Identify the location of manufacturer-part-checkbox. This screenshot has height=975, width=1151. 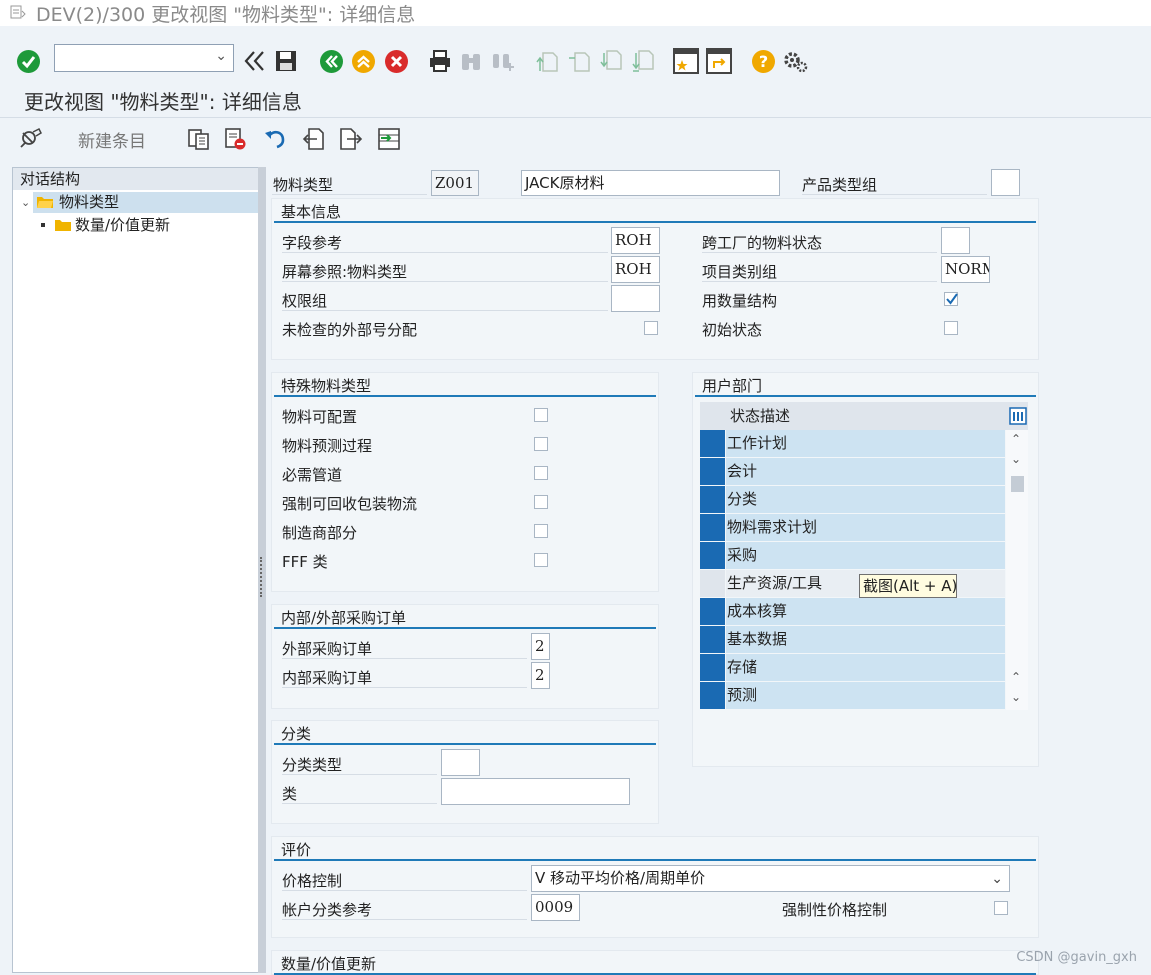
(541, 531).